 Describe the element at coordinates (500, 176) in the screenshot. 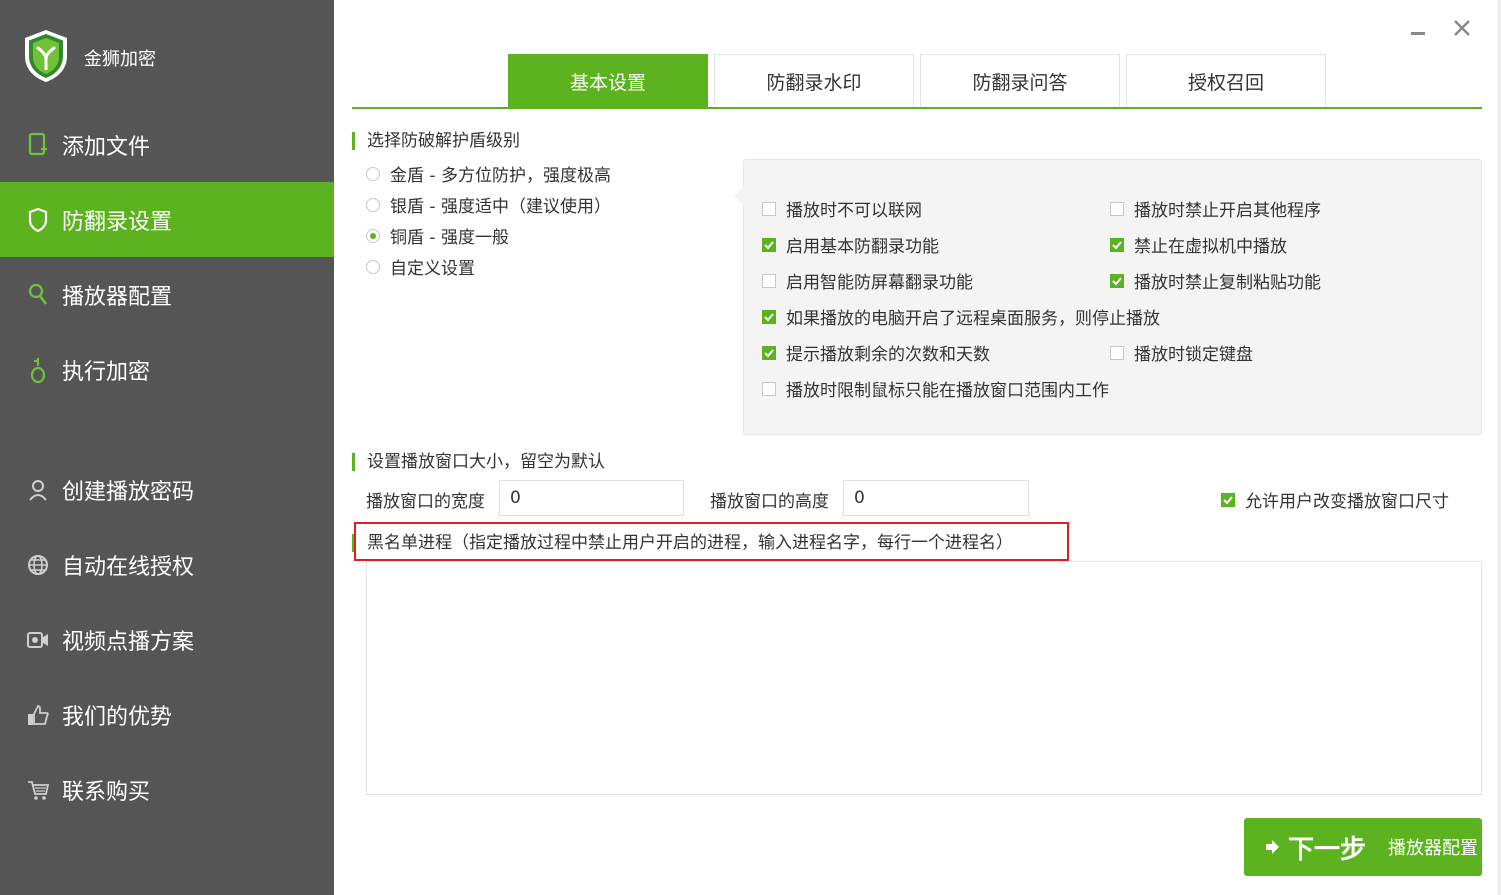

I see `radio-label: 金盾 - 多方位防护，强度极高` at that location.